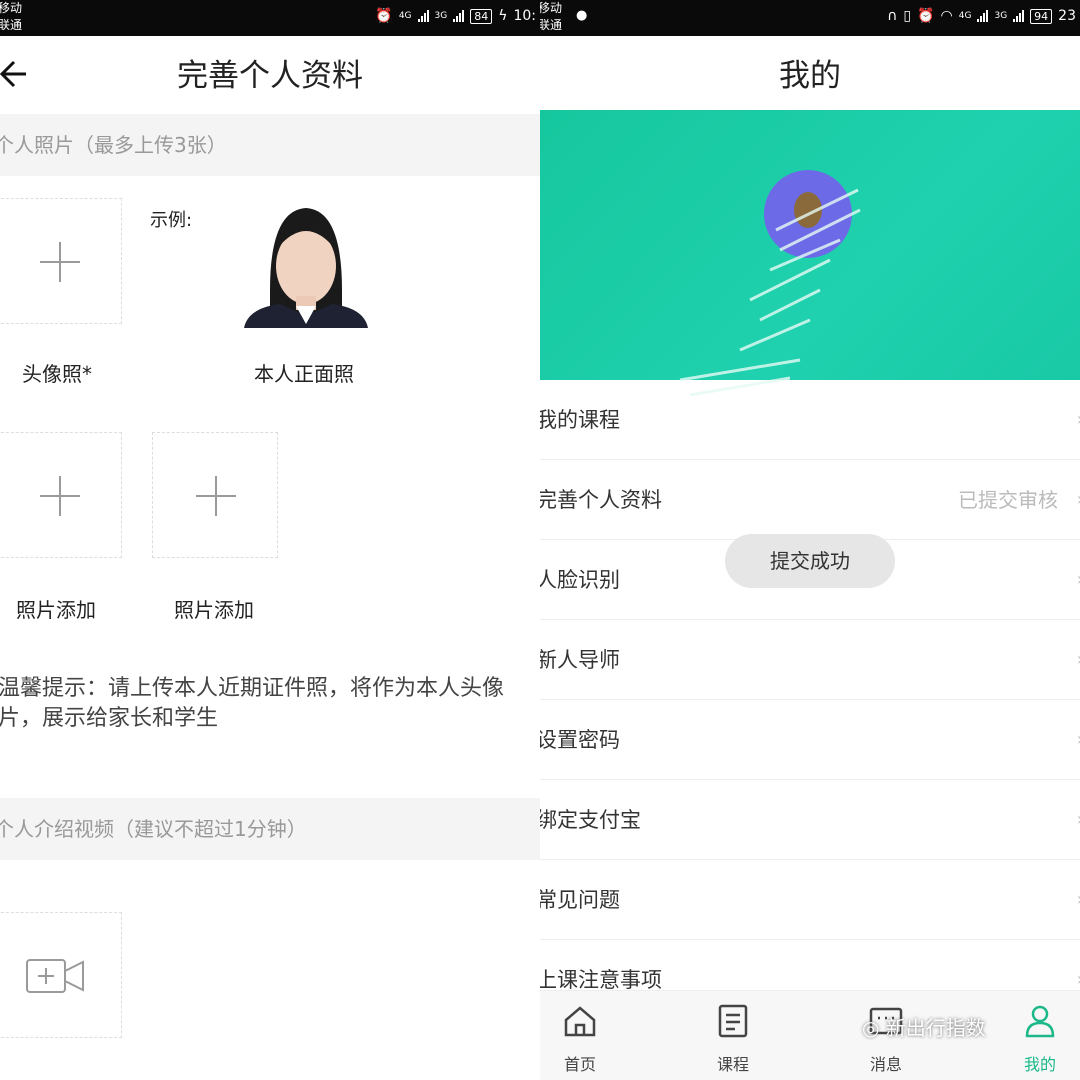  I want to click on vibrate-icon: ▯, so click(907, 16).